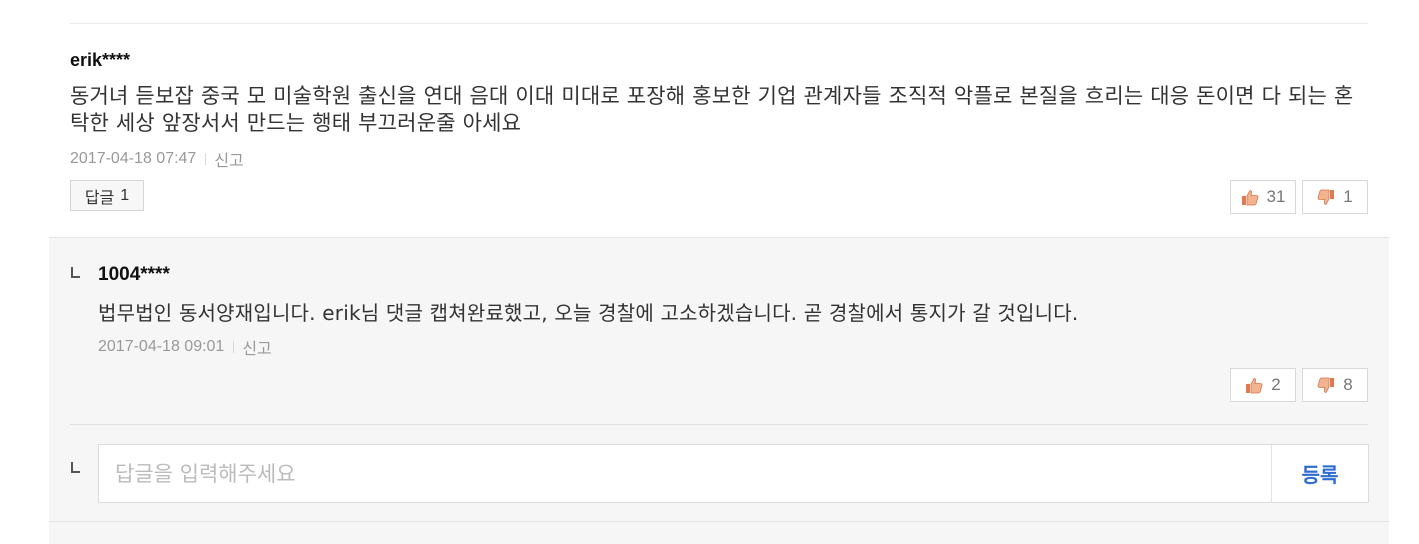 Image resolution: width=1419 pixels, height=544 pixels. Describe the element at coordinates (99, 197) in the screenshot. I see `reply-button-label: 답글` at that location.